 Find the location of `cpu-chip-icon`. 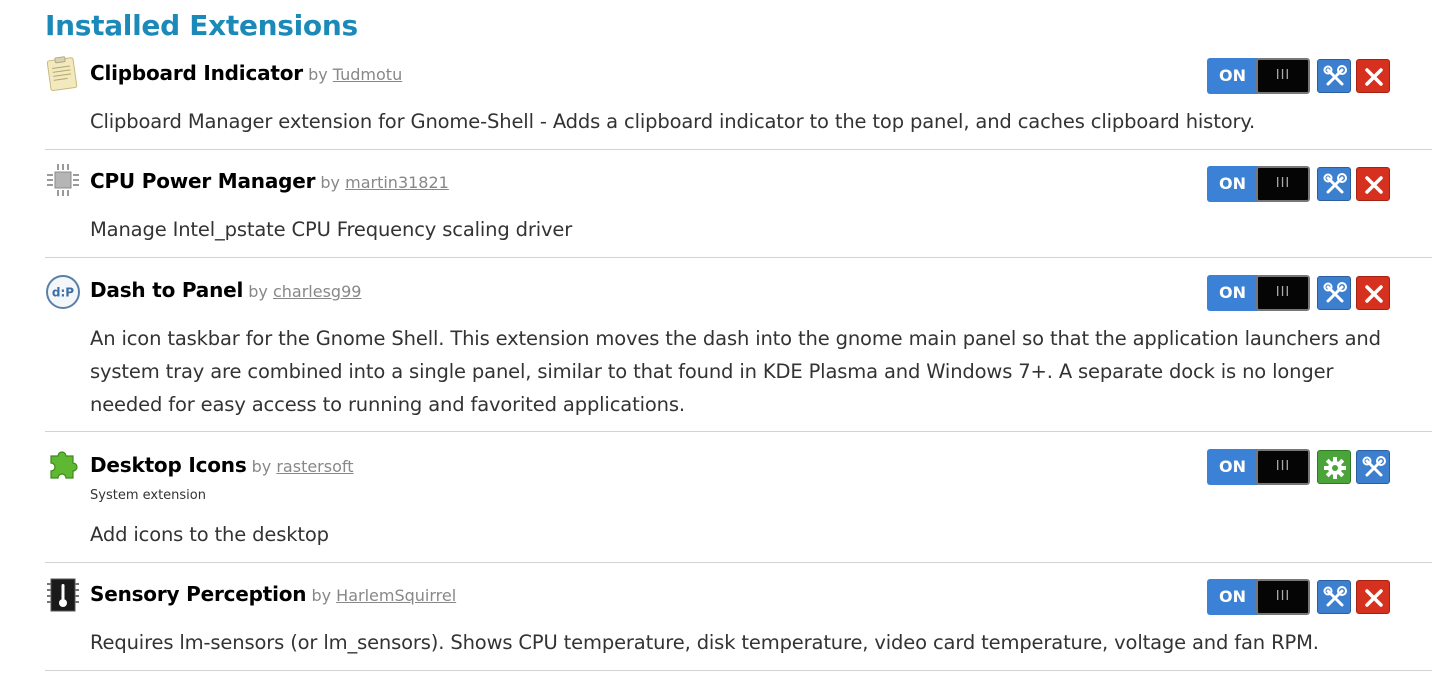

cpu-chip-icon is located at coordinates (63, 180).